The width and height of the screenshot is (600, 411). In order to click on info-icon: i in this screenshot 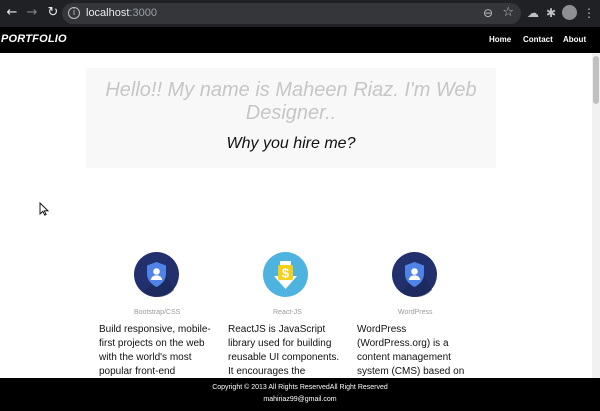, I will do `click(74, 13)`.